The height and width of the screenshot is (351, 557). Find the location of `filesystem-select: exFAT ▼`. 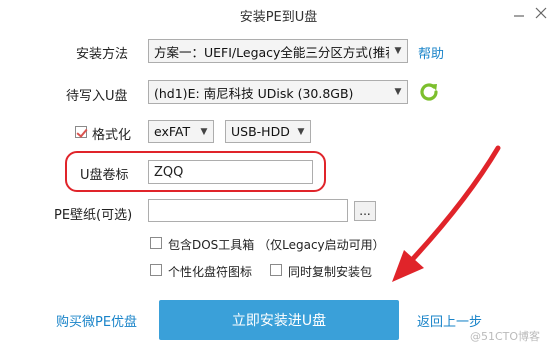

filesystem-select: exFAT ▼ is located at coordinates (181, 131).